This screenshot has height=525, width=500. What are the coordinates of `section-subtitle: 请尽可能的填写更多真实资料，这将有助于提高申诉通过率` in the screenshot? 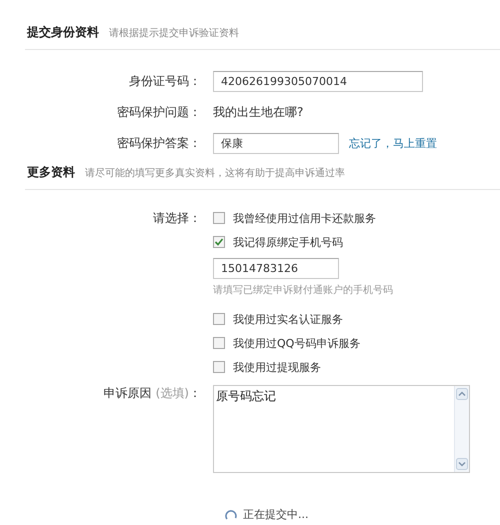 It's located at (215, 173).